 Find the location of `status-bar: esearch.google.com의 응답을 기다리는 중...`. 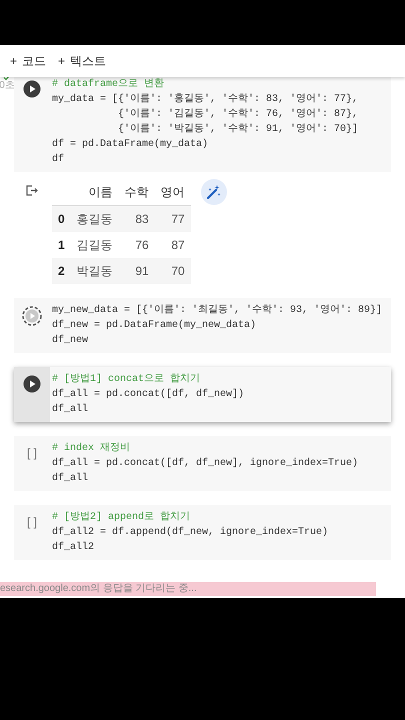

status-bar: esearch.google.com의 응답을 기다리는 중... is located at coordinates (188, 589).